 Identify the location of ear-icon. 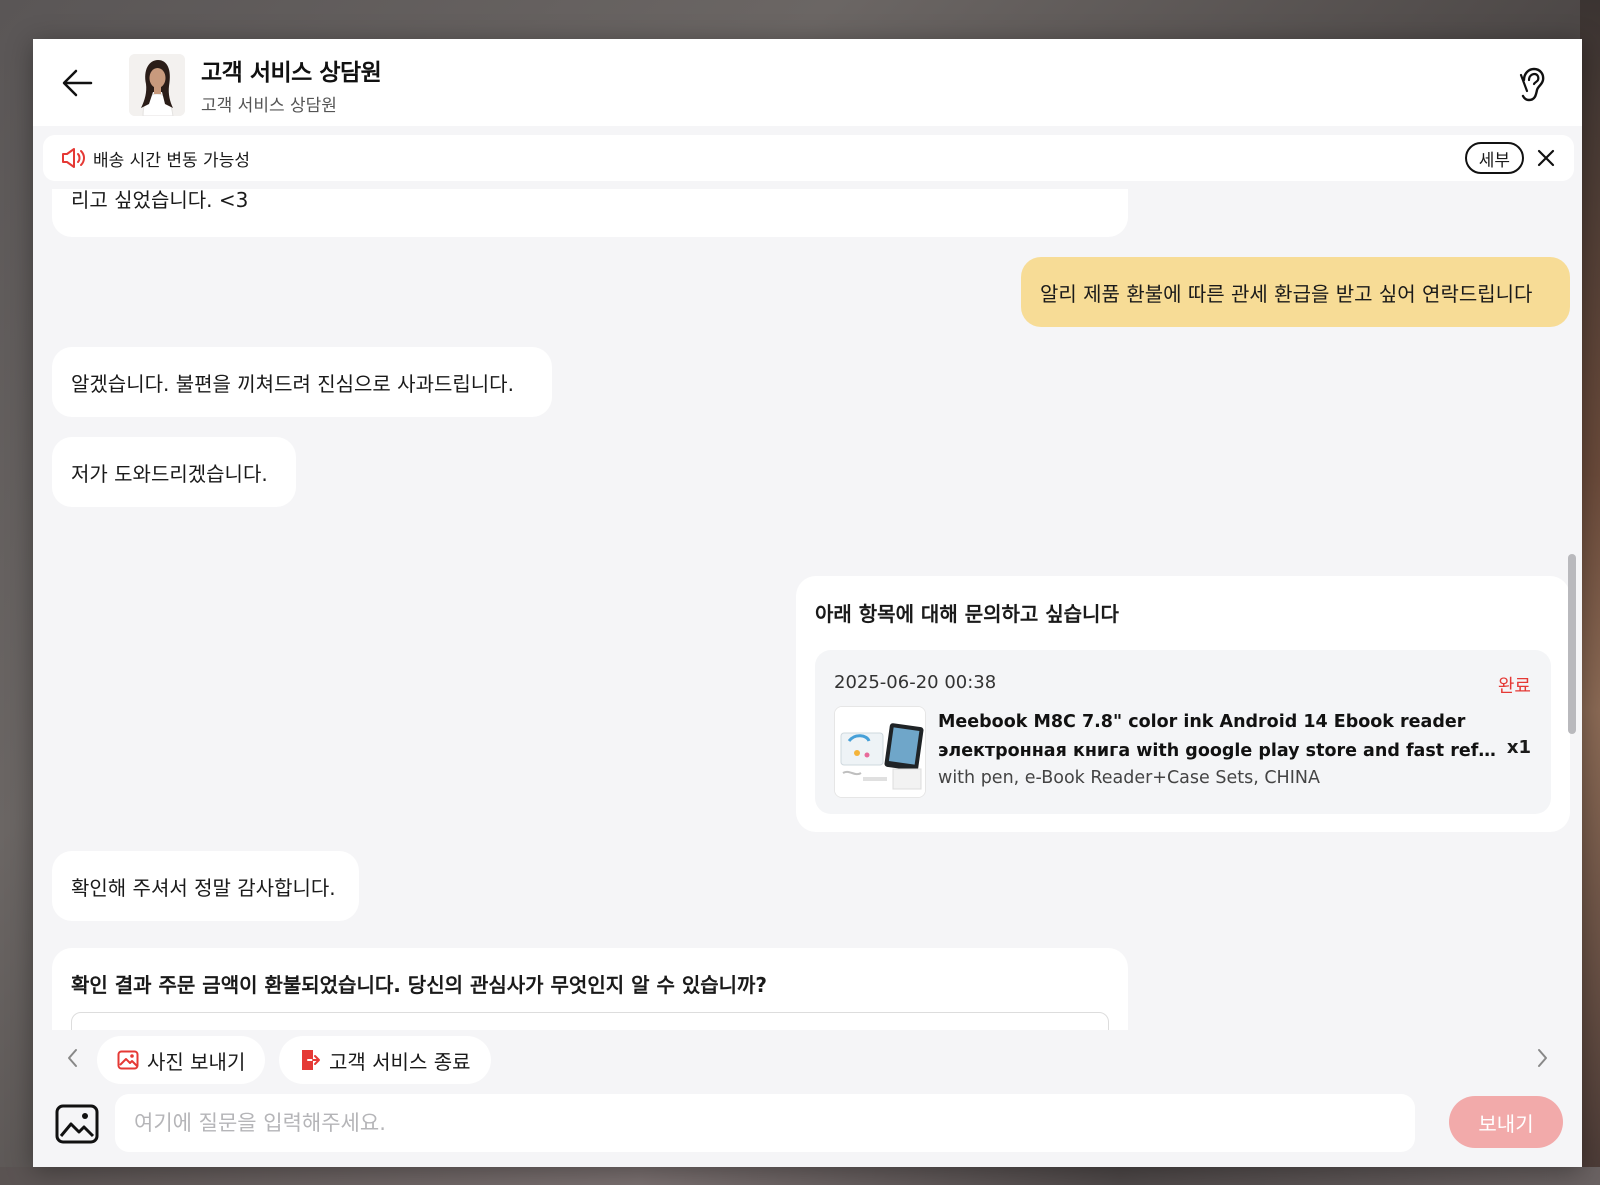
(1532, 84).